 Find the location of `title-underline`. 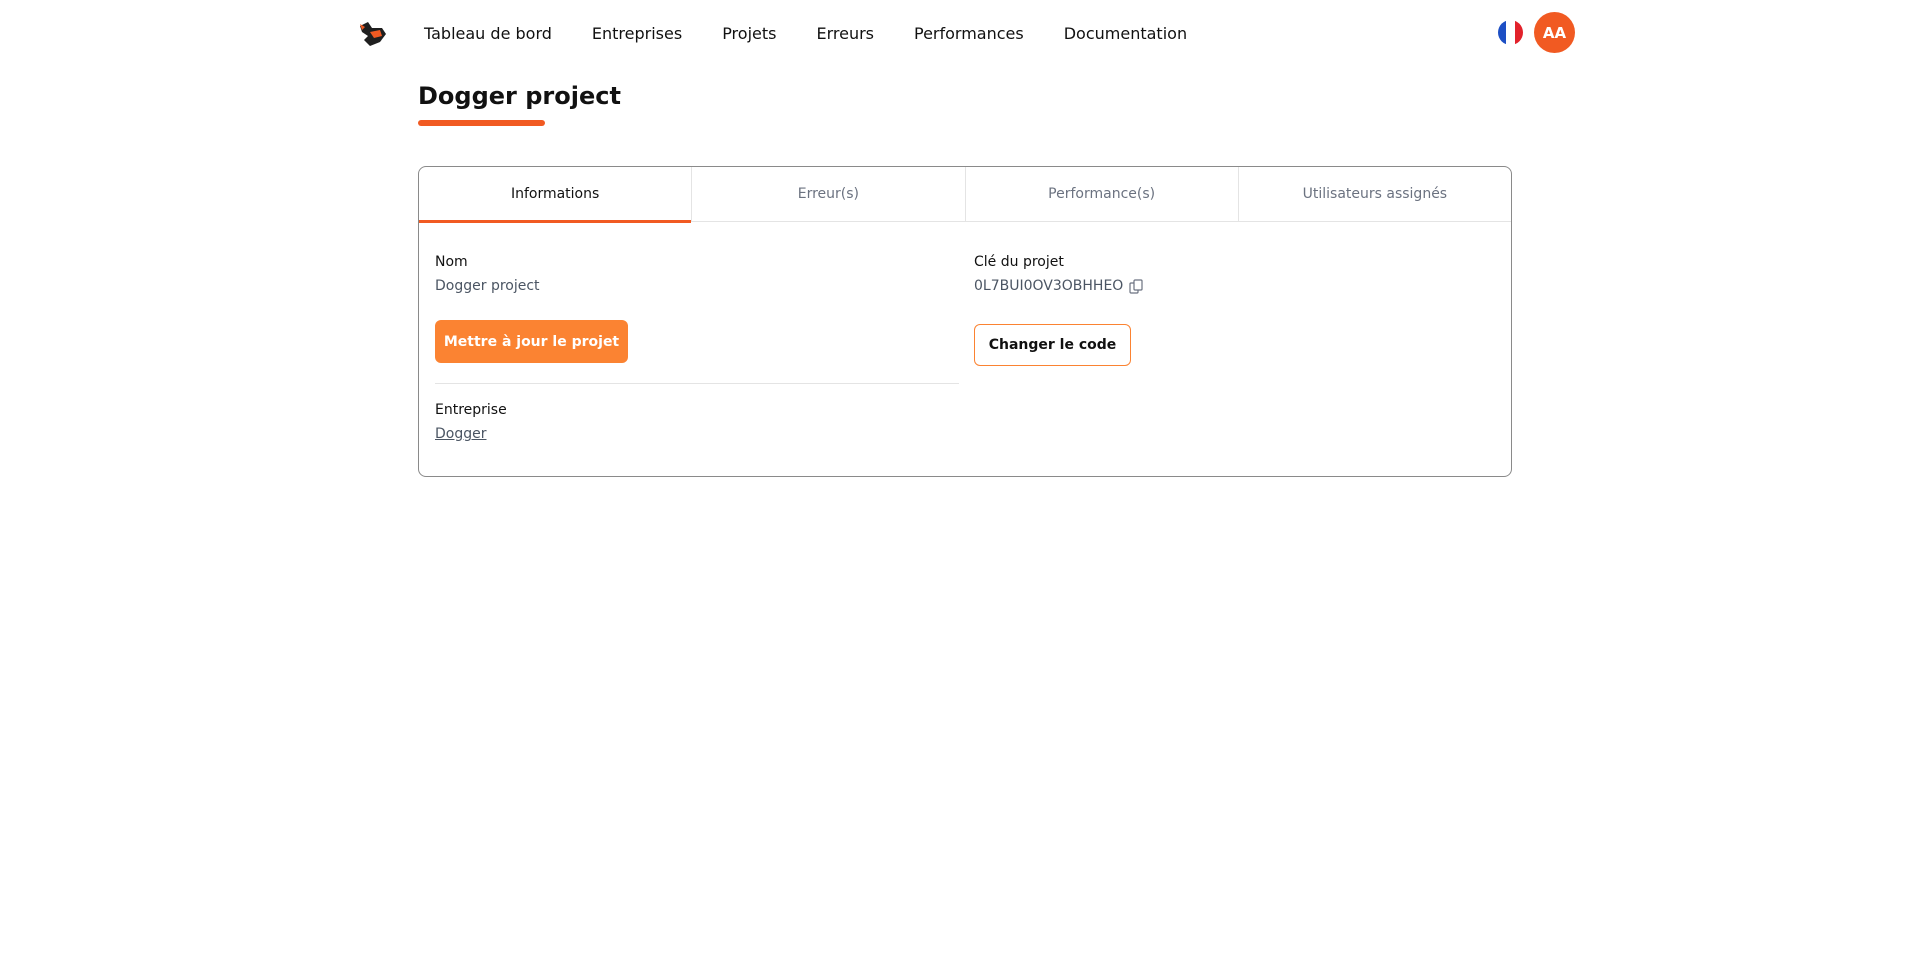

title-underline is located at coordinates (481, 123).